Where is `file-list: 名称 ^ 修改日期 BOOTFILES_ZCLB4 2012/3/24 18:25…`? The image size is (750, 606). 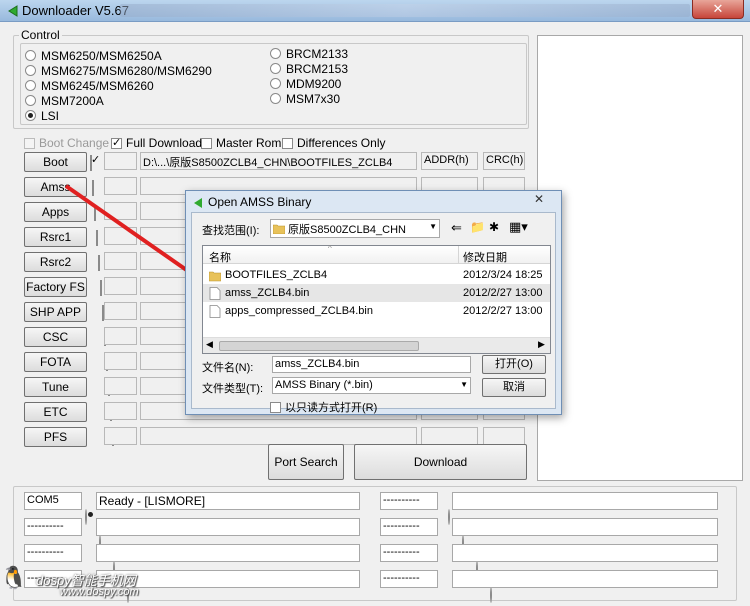
file-list: 名称 ^ 修改日期 BOOTFILES_ZCLB4 2012/3/24 18:25… is located at coordinates (376, 299).